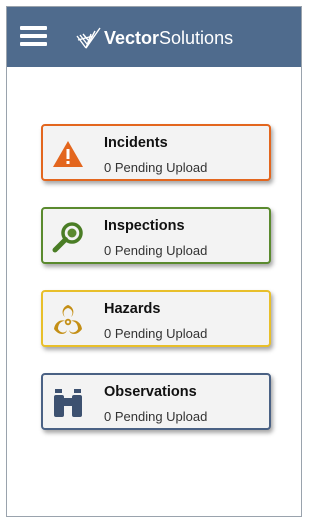  What do you see at coordinates (68, 403) in the screenshot?
I see `binoculars-icon` at bounding box center [68, 403].